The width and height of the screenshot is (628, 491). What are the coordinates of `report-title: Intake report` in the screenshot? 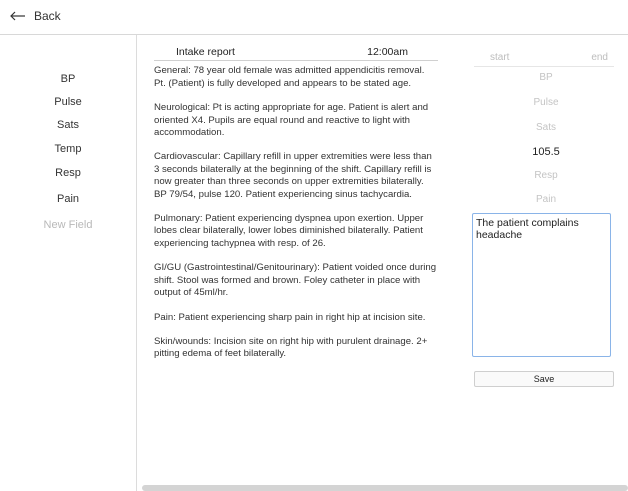 It's located at (205, 52).